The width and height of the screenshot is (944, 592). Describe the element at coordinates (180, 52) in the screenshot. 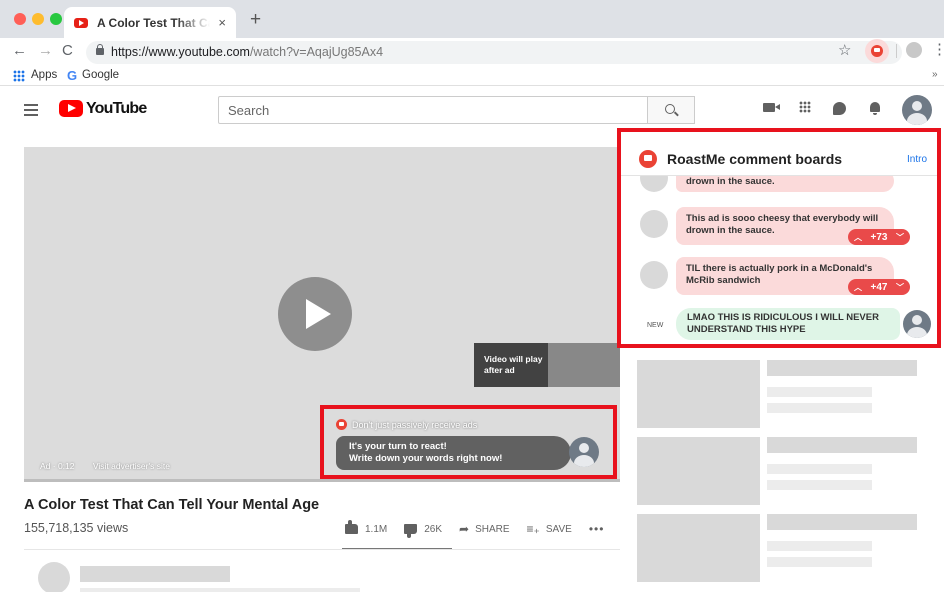

I see `url-host: https://www.youtube.com` at that location.